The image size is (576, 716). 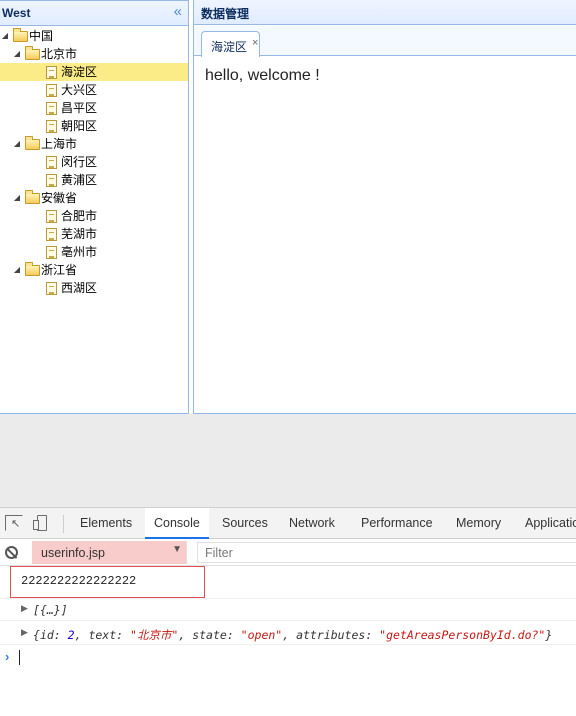 What do you see at coordinates (94, 198) in the screenshot?
I see `tree-node: ◢ 安徽省` at bounding box center [94, 198].